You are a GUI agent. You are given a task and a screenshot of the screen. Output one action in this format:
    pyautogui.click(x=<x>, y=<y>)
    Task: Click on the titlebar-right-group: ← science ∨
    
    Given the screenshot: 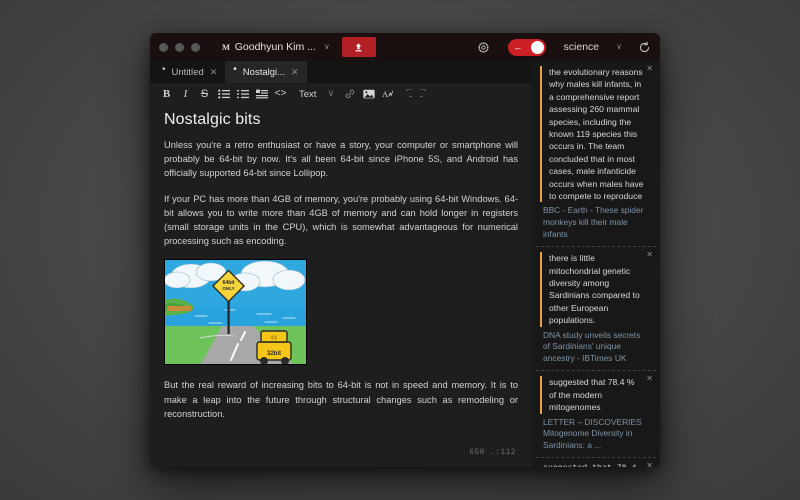 What is the action you would take?
    pyautogui.click(x=567, y=47)
    